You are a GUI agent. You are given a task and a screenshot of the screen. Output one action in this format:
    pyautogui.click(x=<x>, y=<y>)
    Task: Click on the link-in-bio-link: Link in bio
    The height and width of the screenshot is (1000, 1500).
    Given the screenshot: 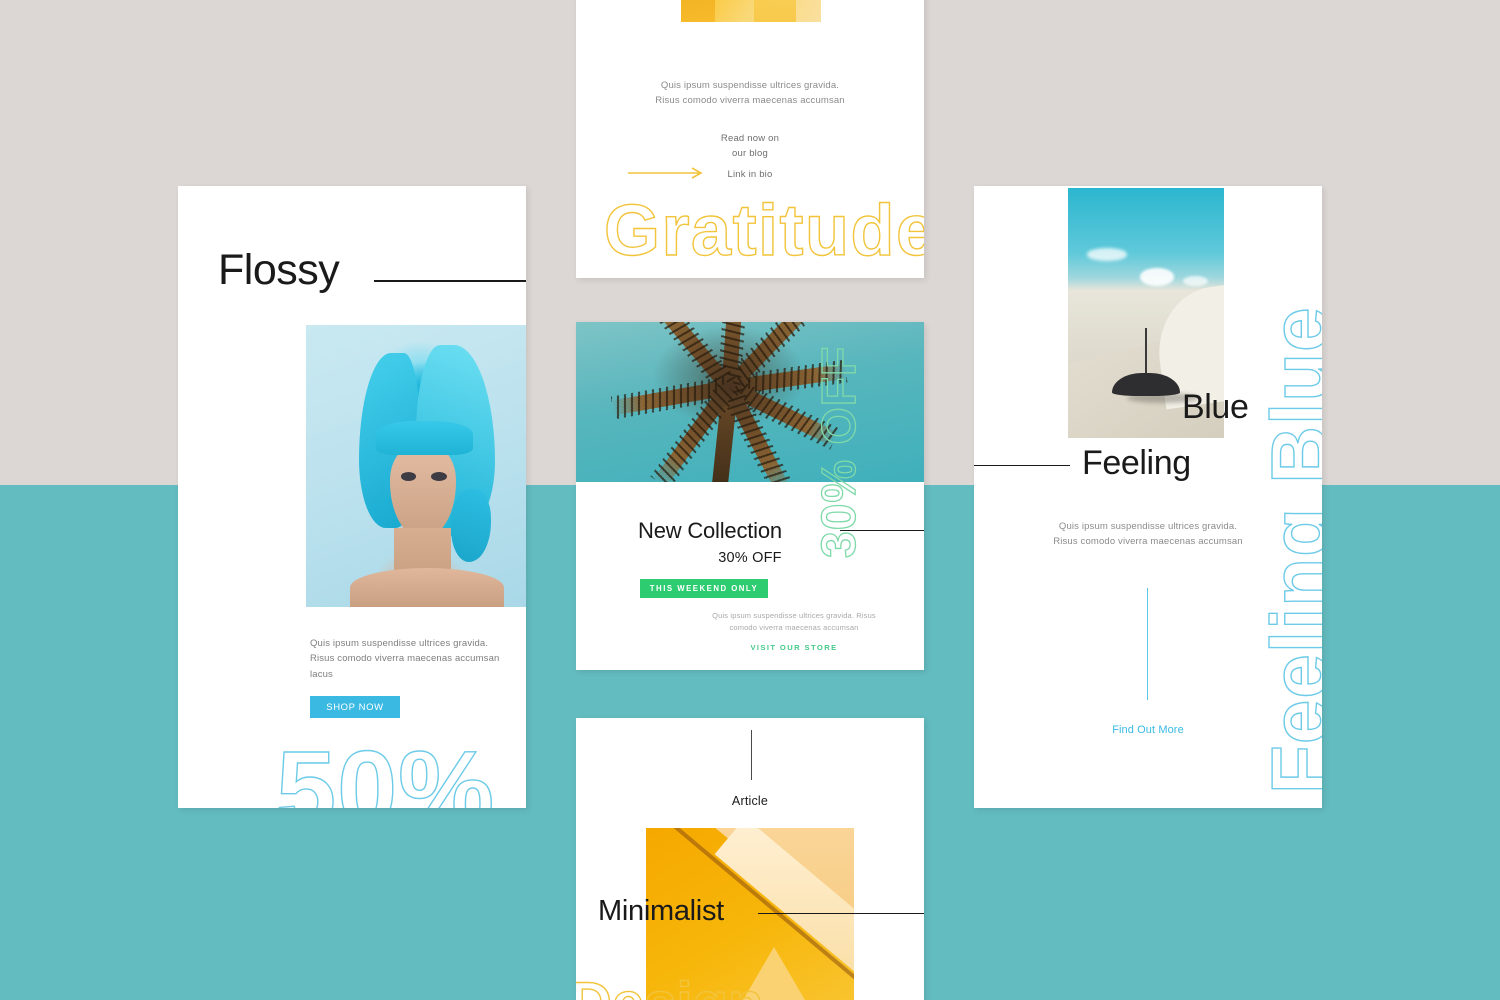 What is the action you would take?
    pyautogui.click(x=750, y=174)
    